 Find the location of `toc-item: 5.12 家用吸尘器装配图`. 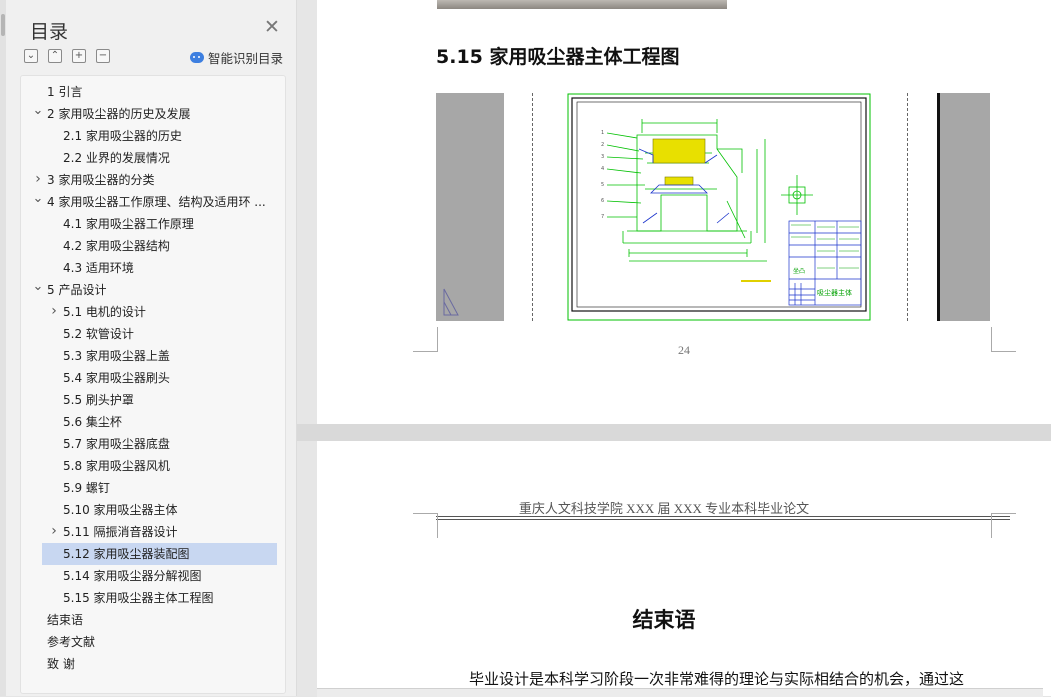

toc-item: 5.12 家用吸尘器装配图 is located at coordinates (153, 554).